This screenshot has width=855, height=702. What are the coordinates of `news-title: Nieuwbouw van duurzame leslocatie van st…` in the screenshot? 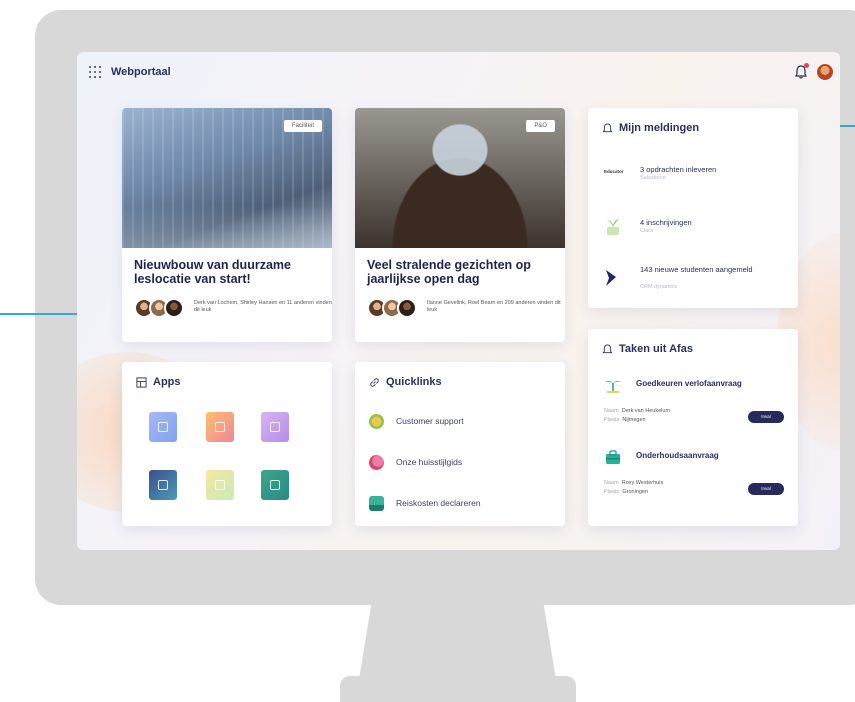 It's located at (233, 272).